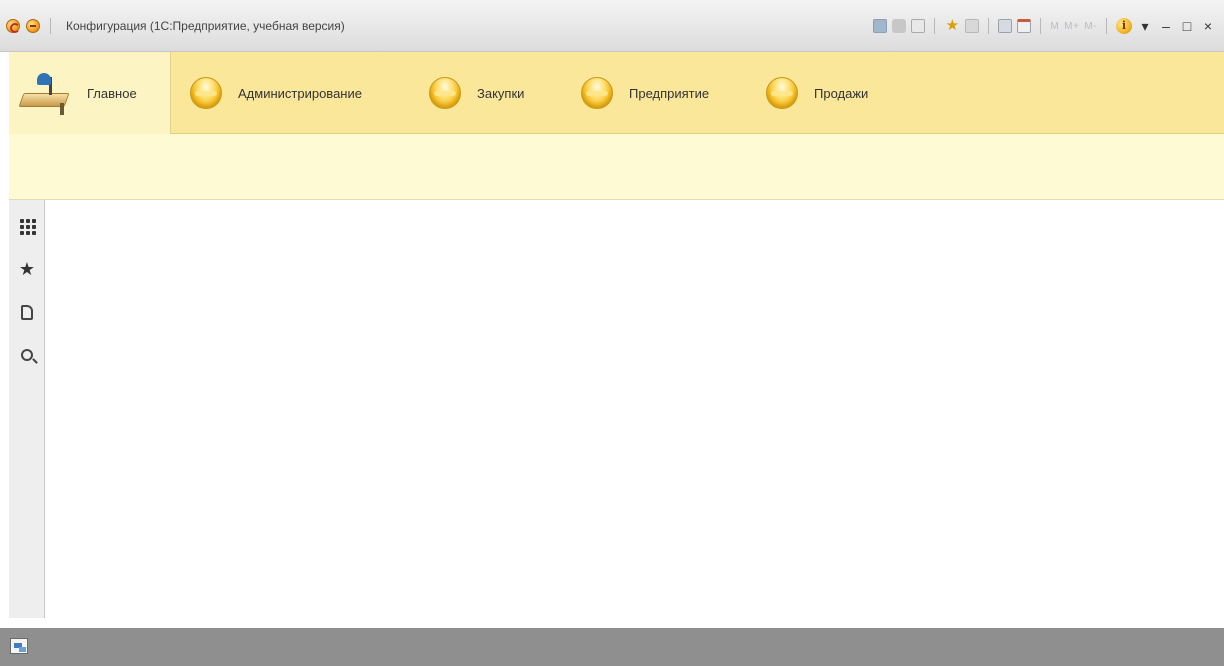 The width and height of the screenshot is (1224, 666). What do you see at coordinates (1208, 26) in the screenshot?
I see `close-button: ×` at bounding box center [1208, 26].